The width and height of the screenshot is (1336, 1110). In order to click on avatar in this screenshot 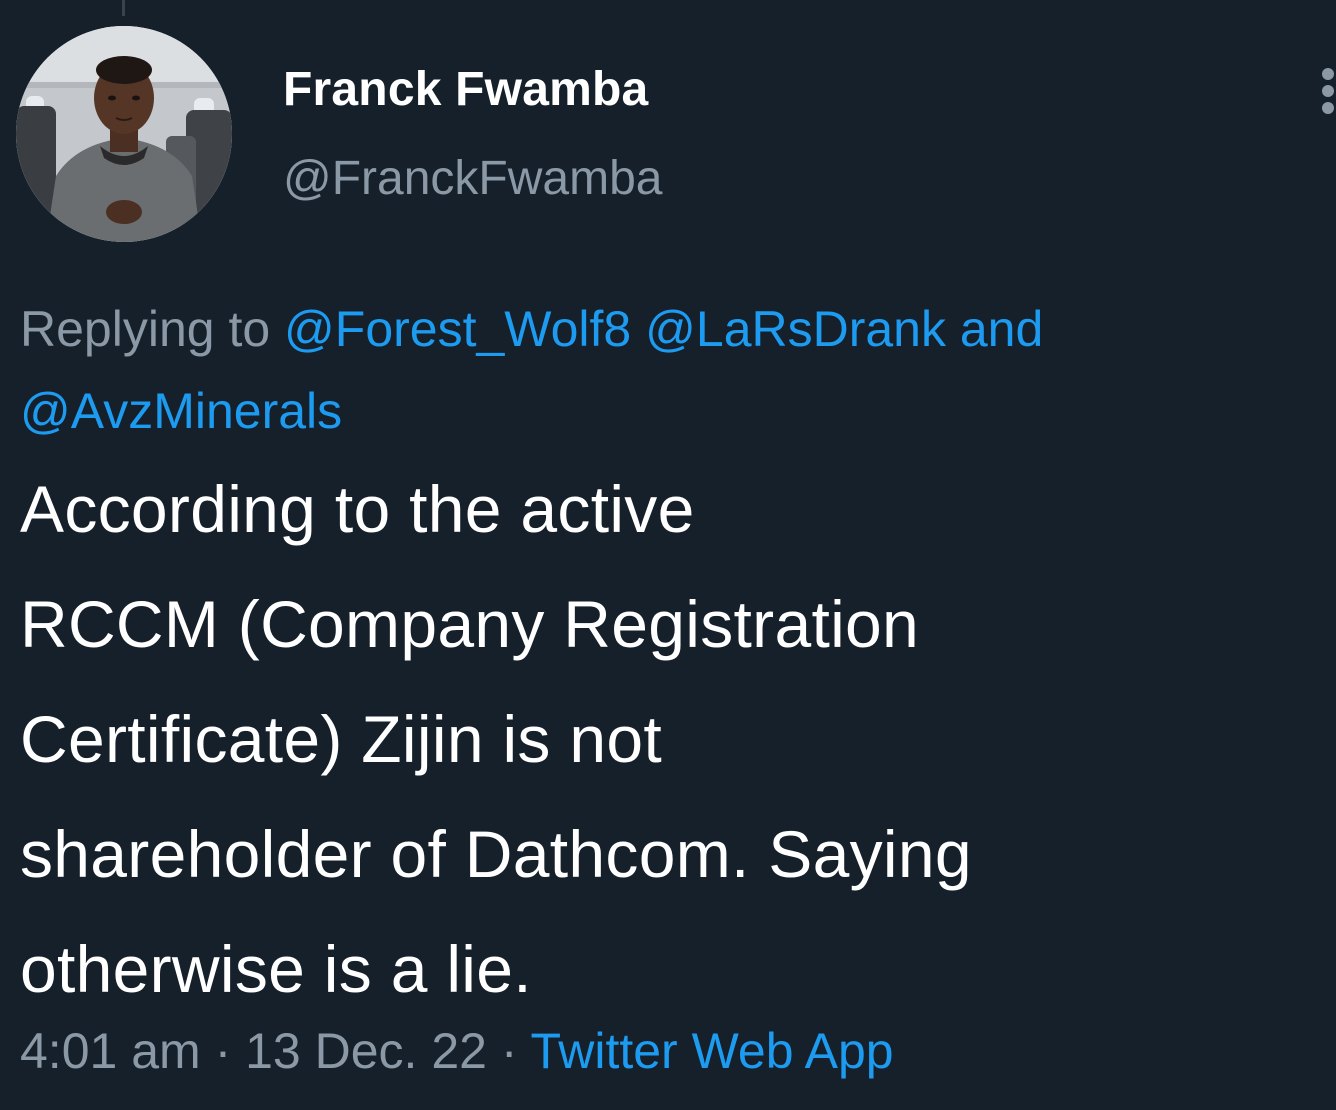, I will do `click(124, 134)`.